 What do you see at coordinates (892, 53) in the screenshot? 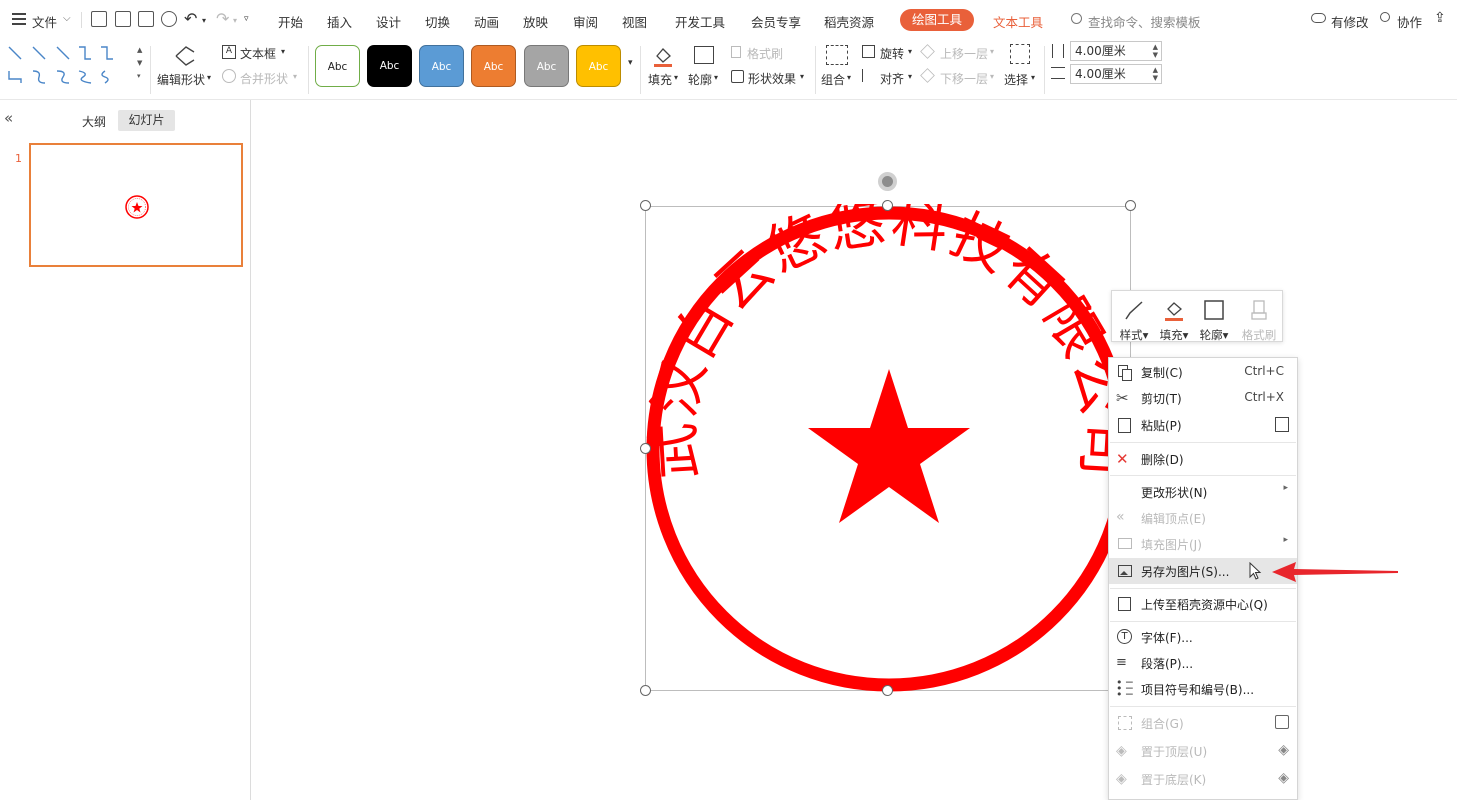
I see `rotate-button: 旋转` at bounding box center [892, 53].